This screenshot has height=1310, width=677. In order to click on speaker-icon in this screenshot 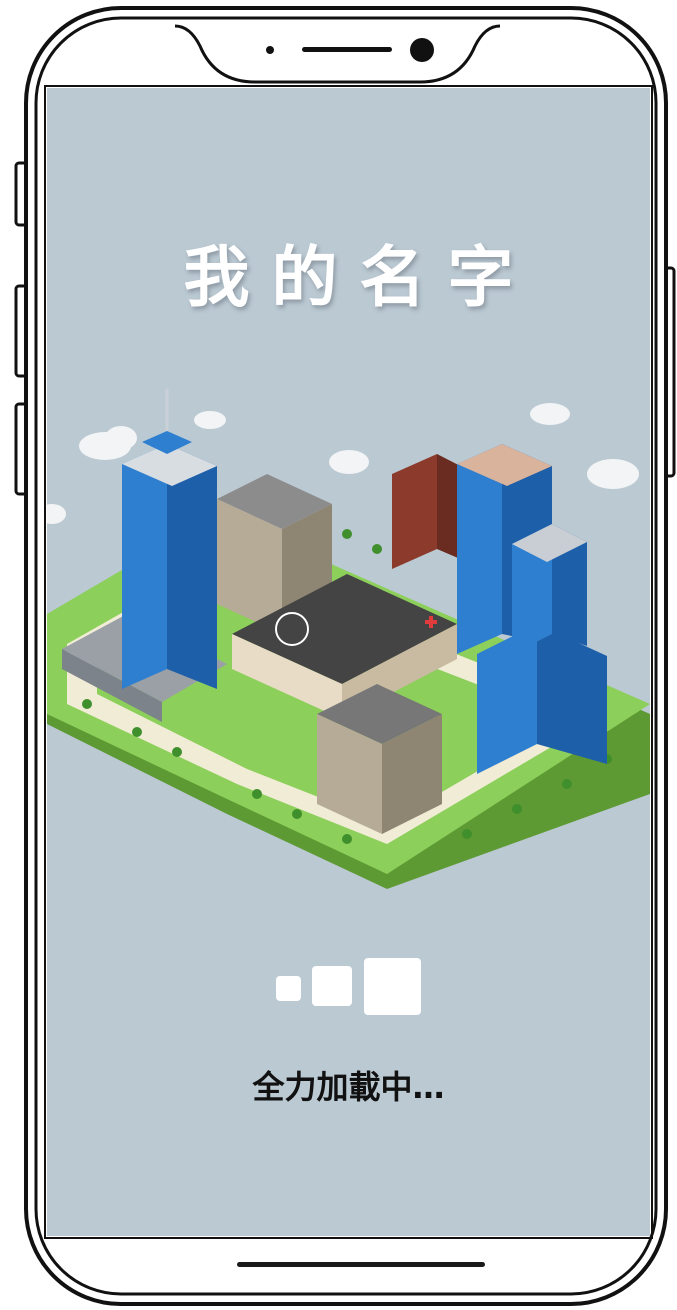, I will do `click(347, 49)`.